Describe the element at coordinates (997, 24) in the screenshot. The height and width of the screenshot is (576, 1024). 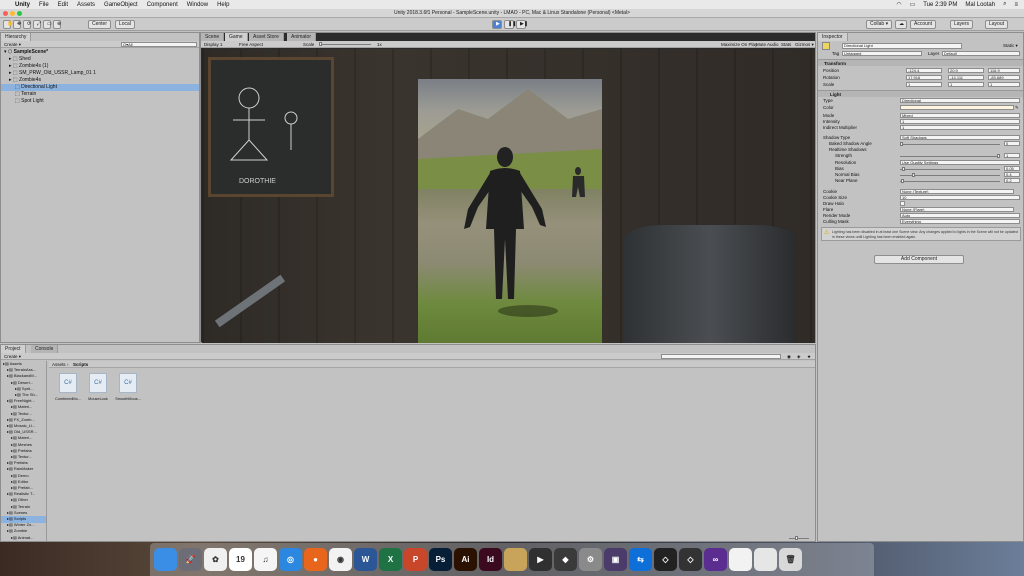
I see `layout-dropdown: Layout` at that location.